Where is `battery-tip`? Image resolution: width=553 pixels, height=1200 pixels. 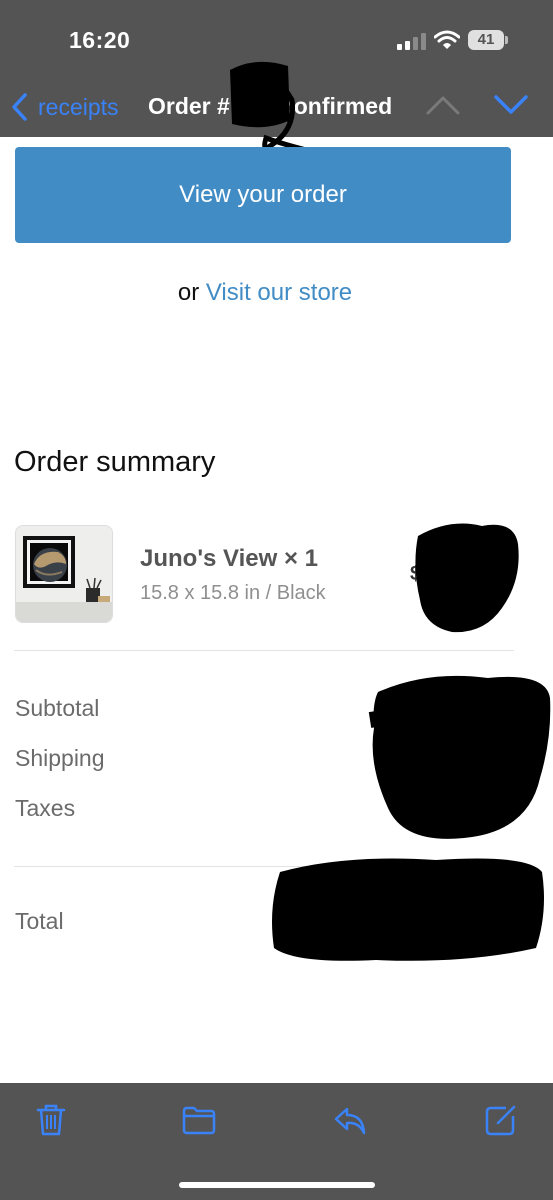
battery-tip is located at coordinates (506, 40).